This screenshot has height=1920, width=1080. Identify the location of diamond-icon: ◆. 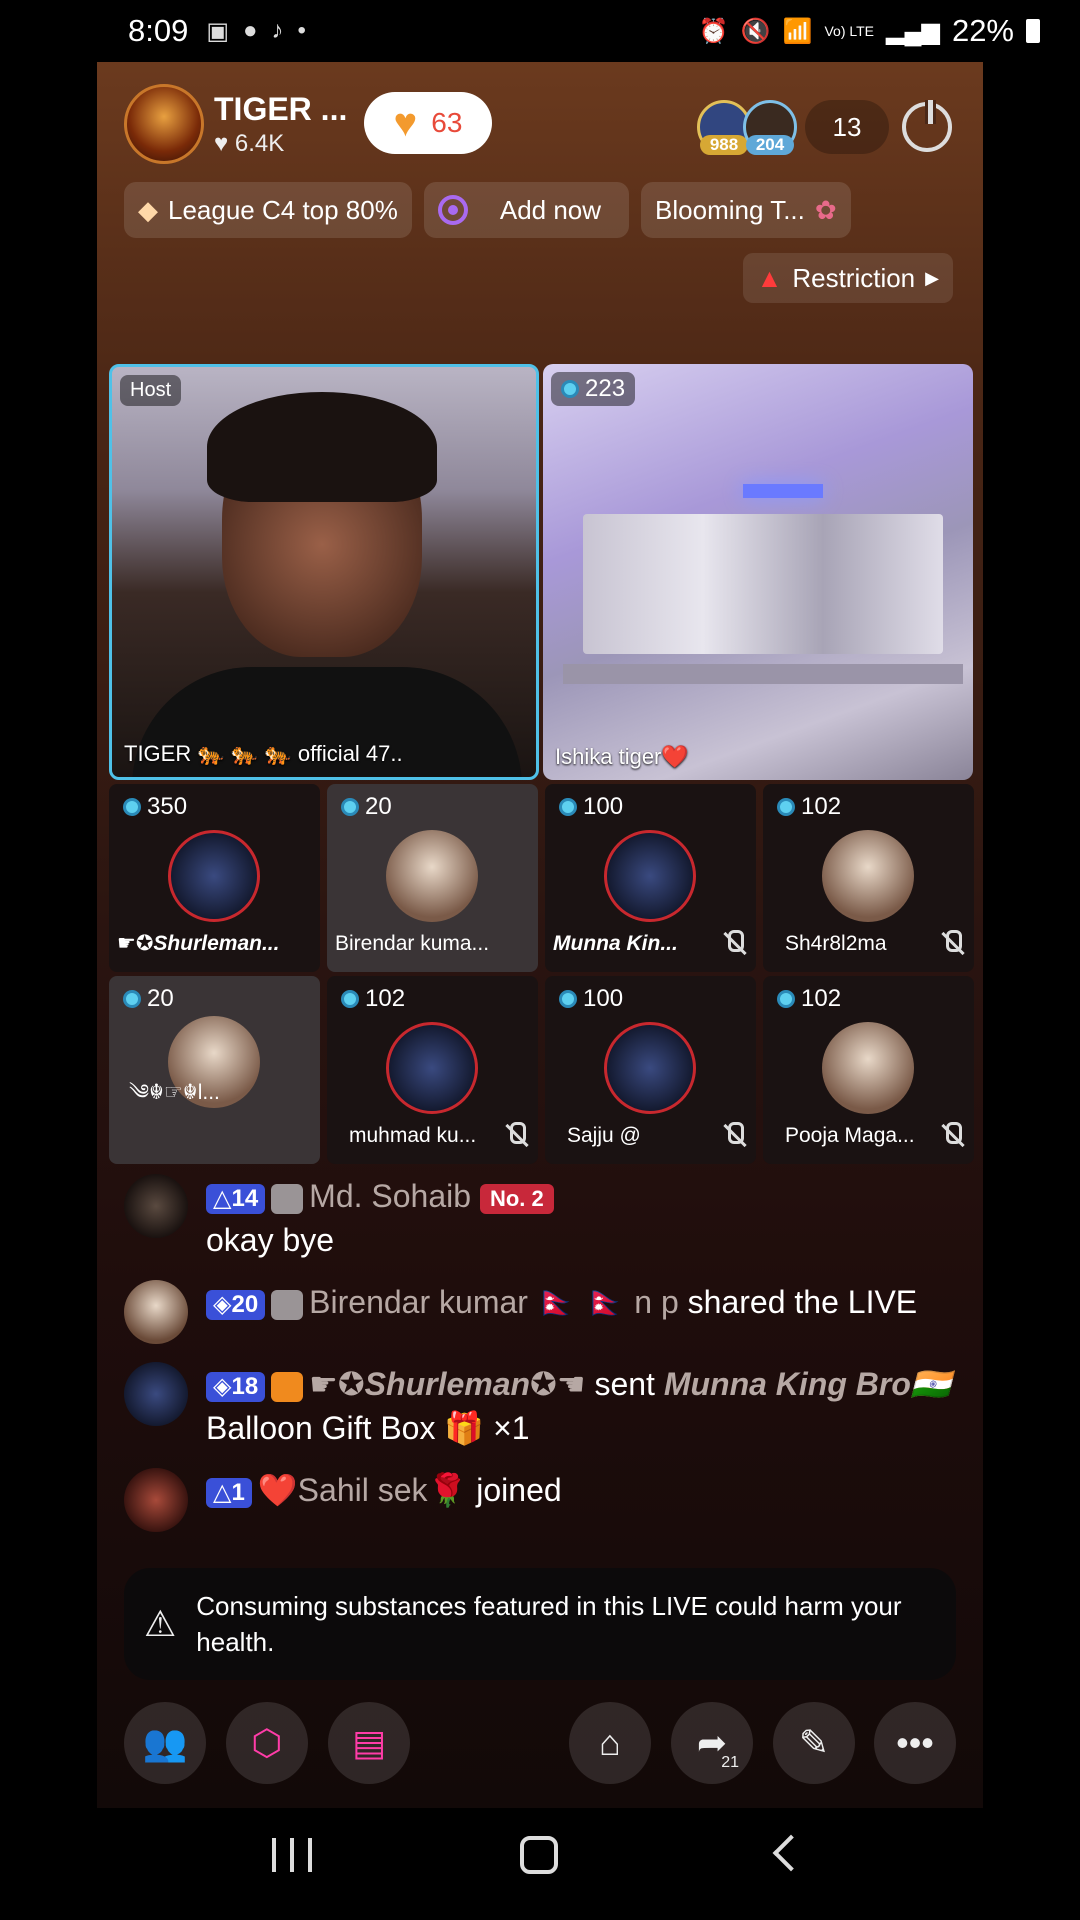
(148, 209).